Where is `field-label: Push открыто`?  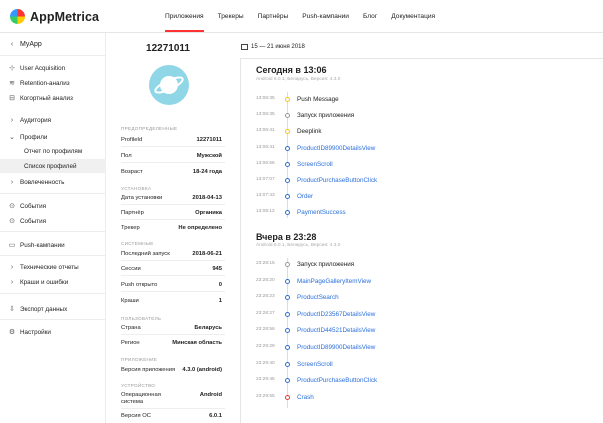
field-label: Push открыто is located at coordinates (139, 285).